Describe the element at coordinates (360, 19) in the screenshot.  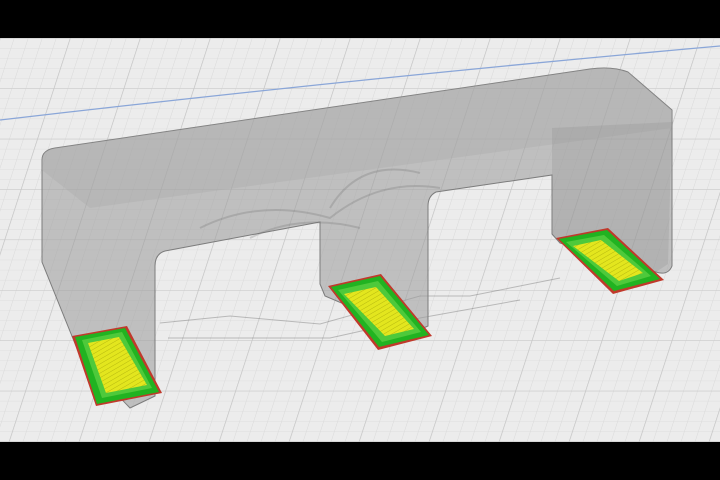
I see `letterbox-top` at that location.